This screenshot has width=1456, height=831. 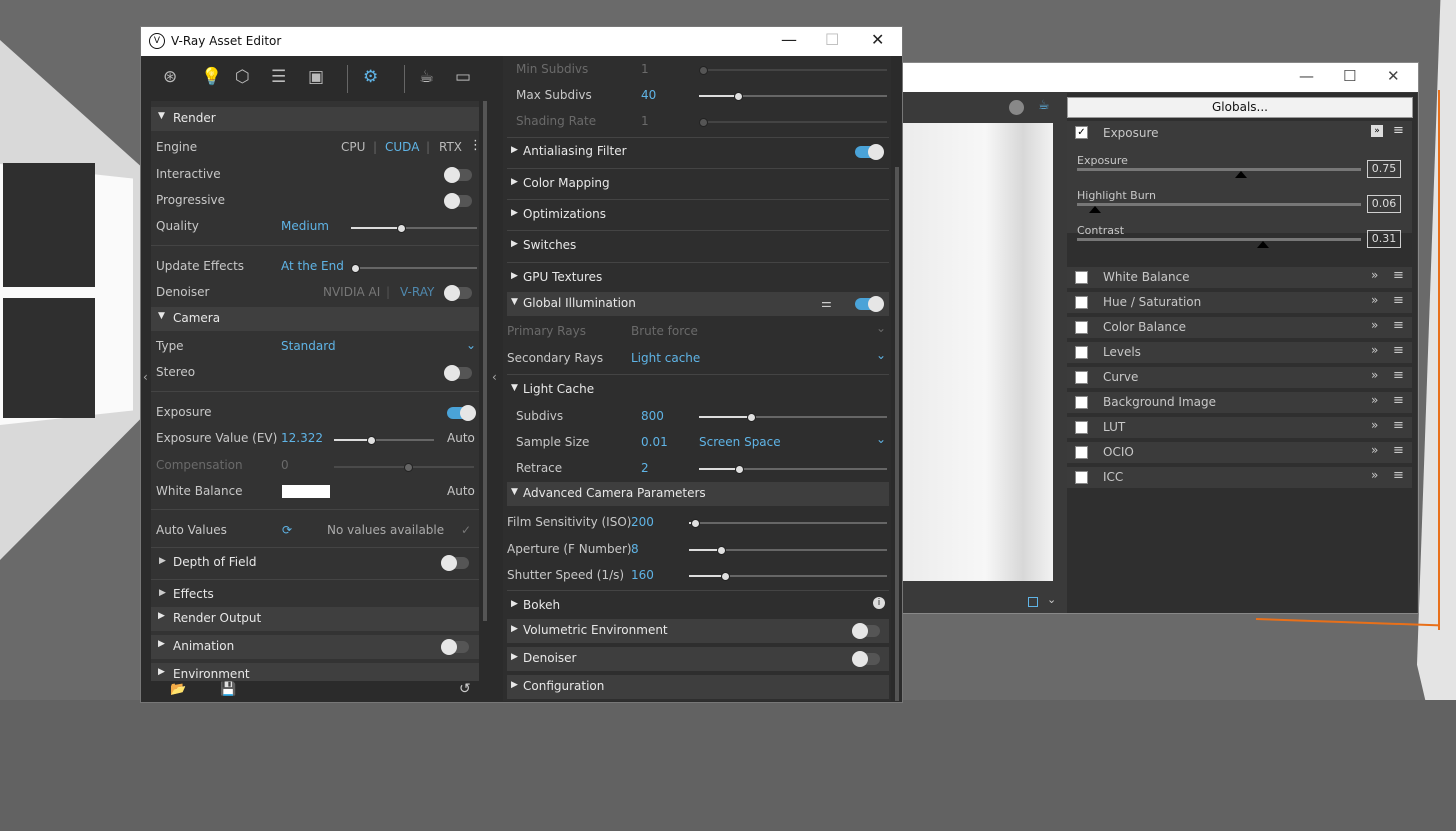 What do you see at coordinates (211, 77) in the screenshot?
I see `lights-icon: 💡` at bounding box center [211, 77].